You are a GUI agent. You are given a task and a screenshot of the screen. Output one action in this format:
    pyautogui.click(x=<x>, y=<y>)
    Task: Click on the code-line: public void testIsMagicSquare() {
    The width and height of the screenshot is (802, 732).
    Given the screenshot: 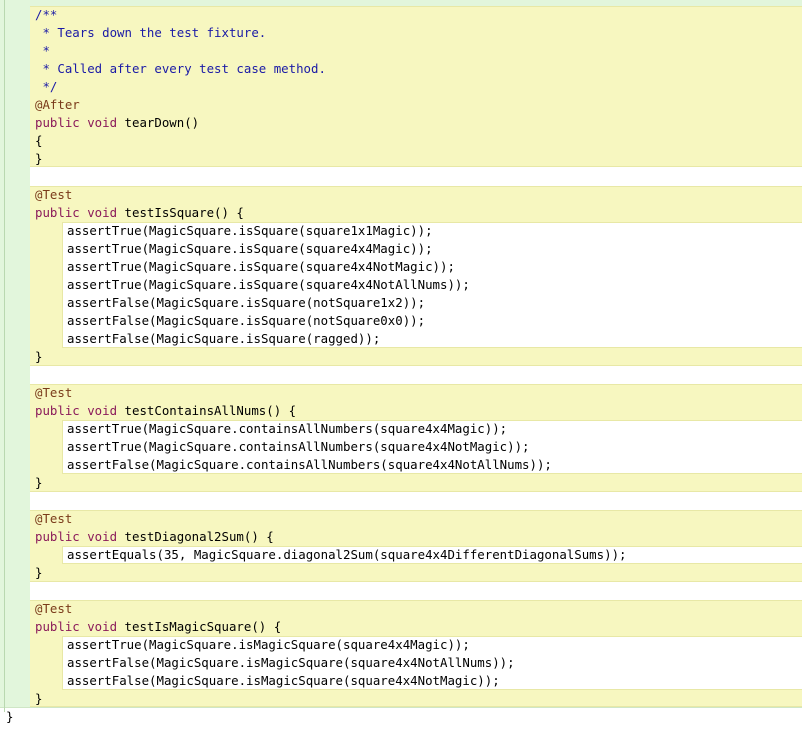 What is the action you would take?
    pyautogui.click(x=158, y=627)
    